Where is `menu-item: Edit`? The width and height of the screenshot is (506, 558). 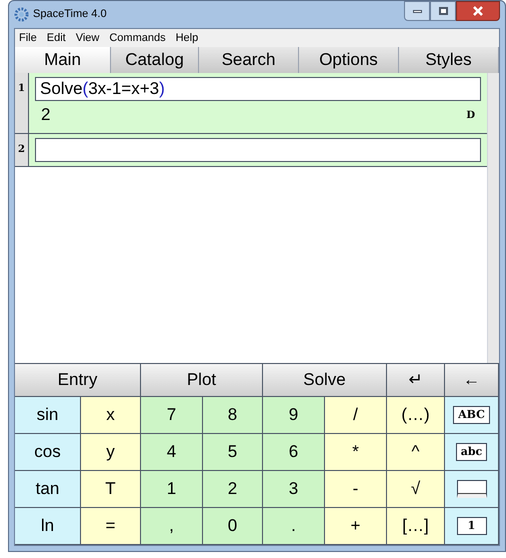 menu-item: Edit is located at coordinates (56, 38).